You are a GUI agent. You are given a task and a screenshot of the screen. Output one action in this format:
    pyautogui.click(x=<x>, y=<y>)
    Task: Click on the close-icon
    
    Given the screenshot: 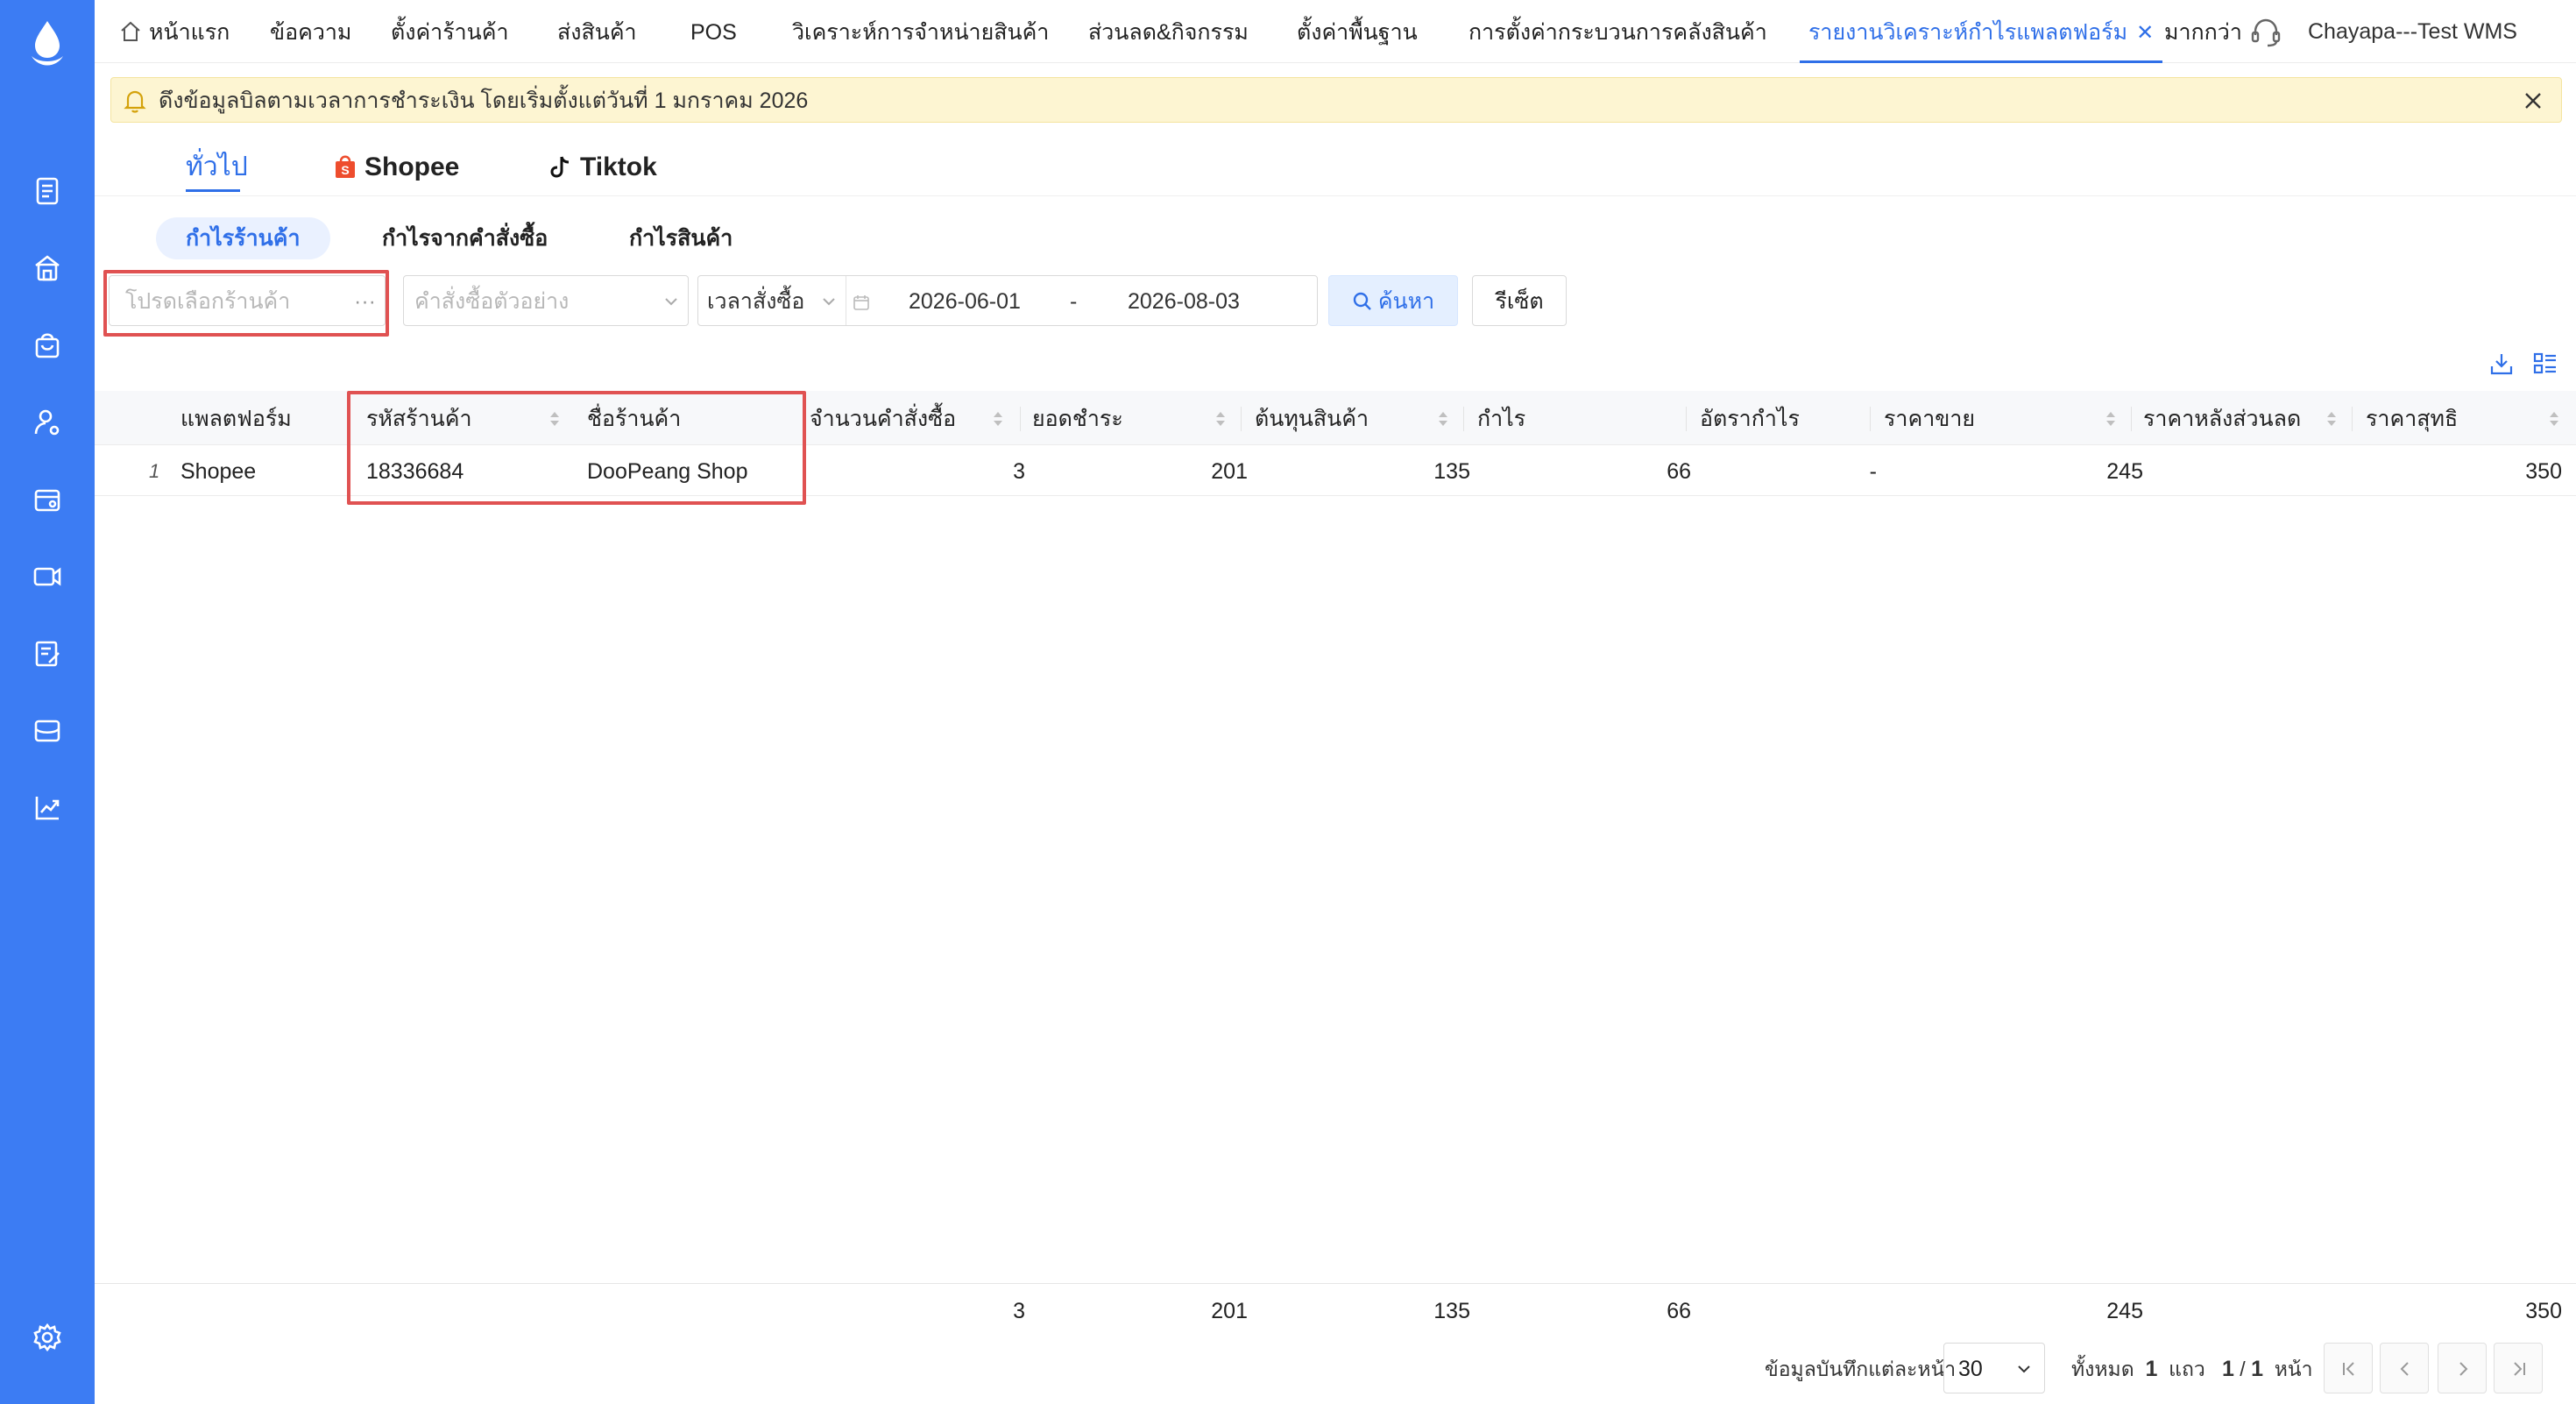 What is the action you would take?
    pyautogui.click(x=2533, y=101)
    